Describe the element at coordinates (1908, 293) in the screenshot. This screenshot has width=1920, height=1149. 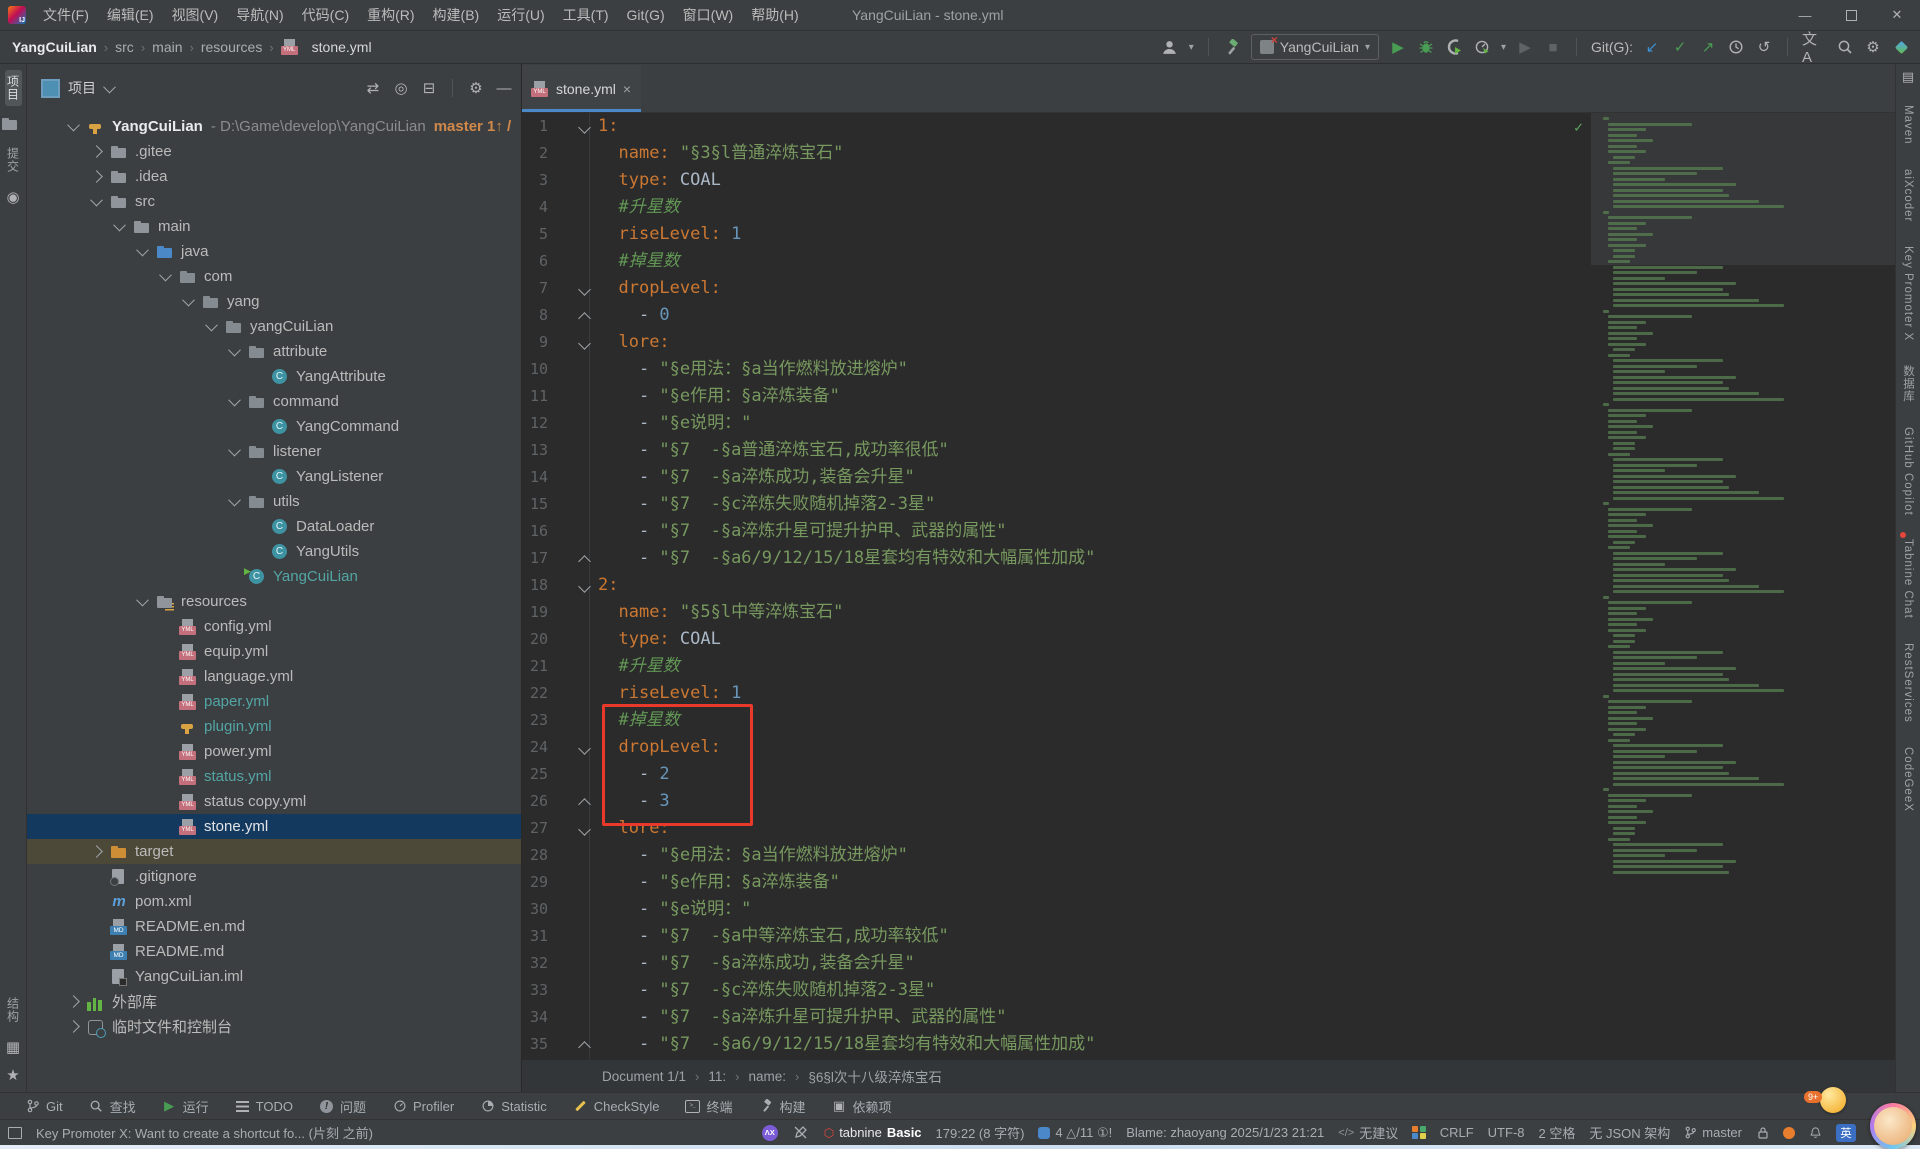
I see `sidebar-tab-Key Promoter X: Key Promoter X` at that location.